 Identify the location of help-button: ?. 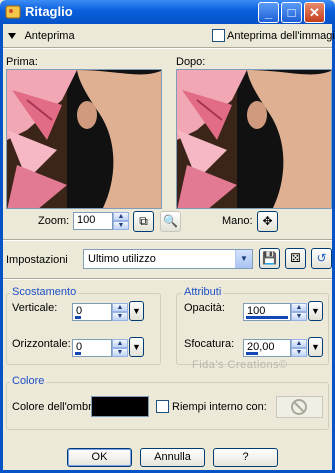
(245, 457).